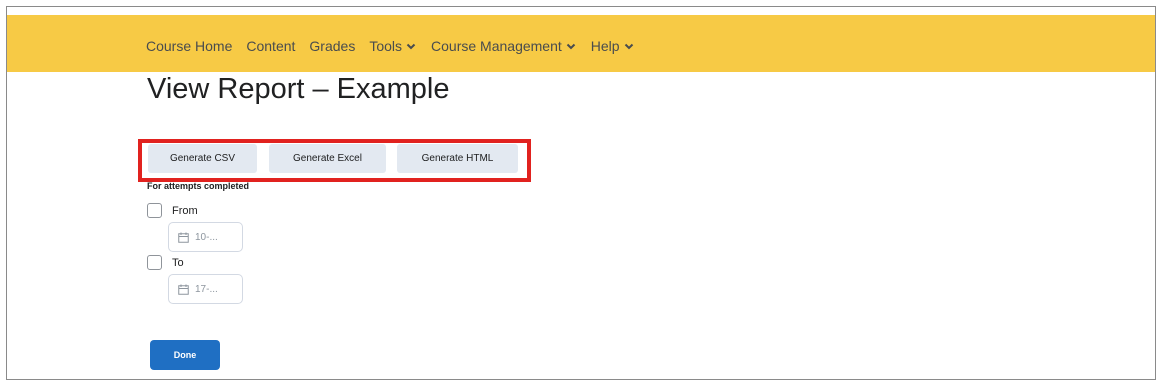  I want to click on nav-item-course-home: Course Home, so click(189, 46).